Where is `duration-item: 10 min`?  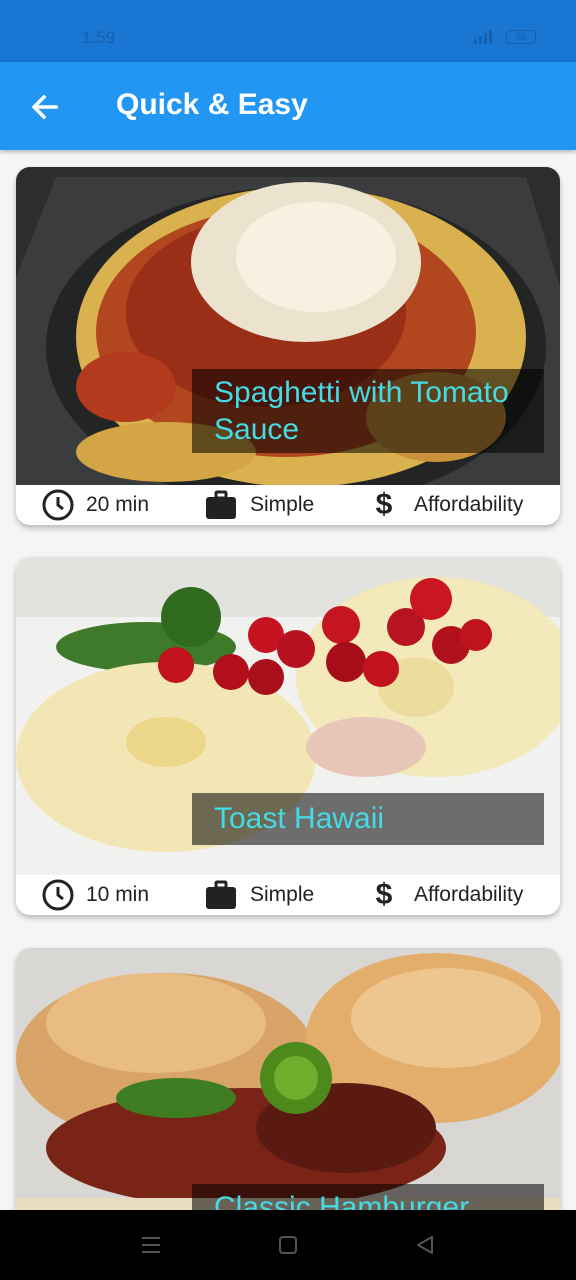 duration-item: 10 min is located at coordinates (94, 895).